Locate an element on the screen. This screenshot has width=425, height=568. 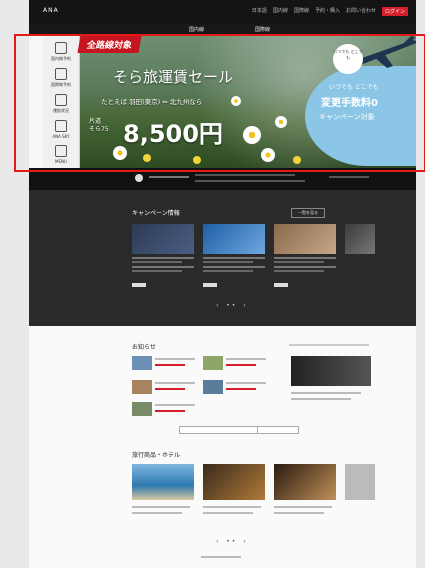
tab-international: 国際線 is located at coordinates (262, 30).